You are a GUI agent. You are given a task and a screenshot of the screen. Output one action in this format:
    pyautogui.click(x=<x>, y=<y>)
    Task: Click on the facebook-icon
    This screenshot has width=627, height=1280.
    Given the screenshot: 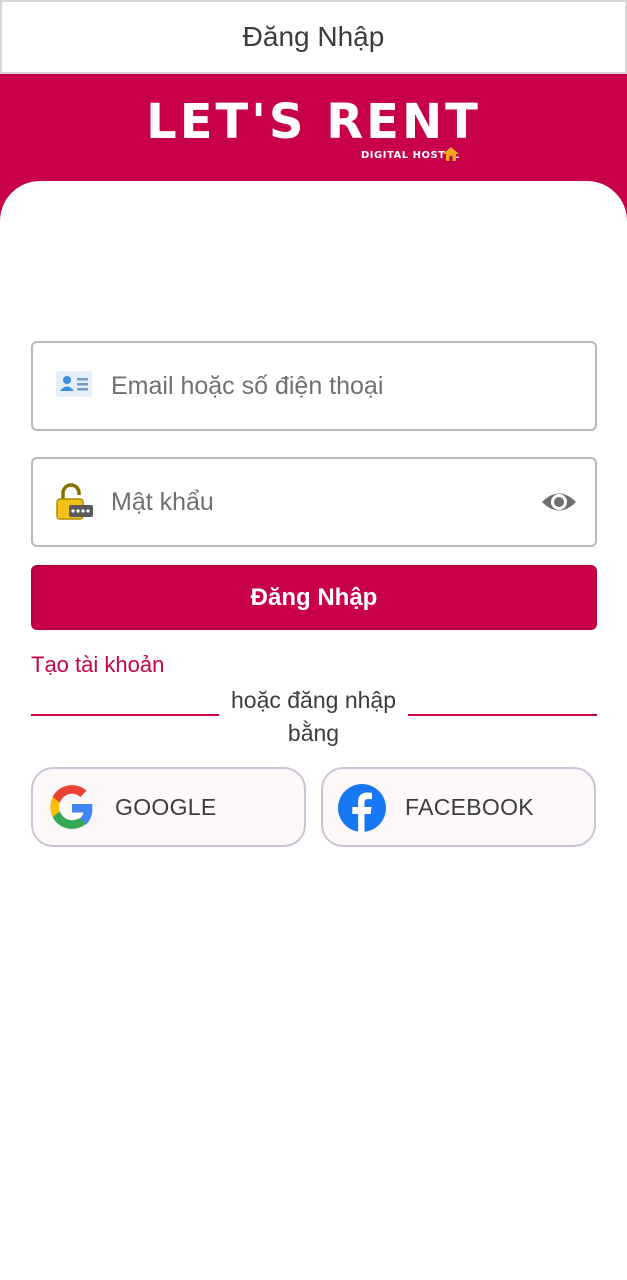 What is the action you would take?
    pyautogui.click(x=362, y=808)
    